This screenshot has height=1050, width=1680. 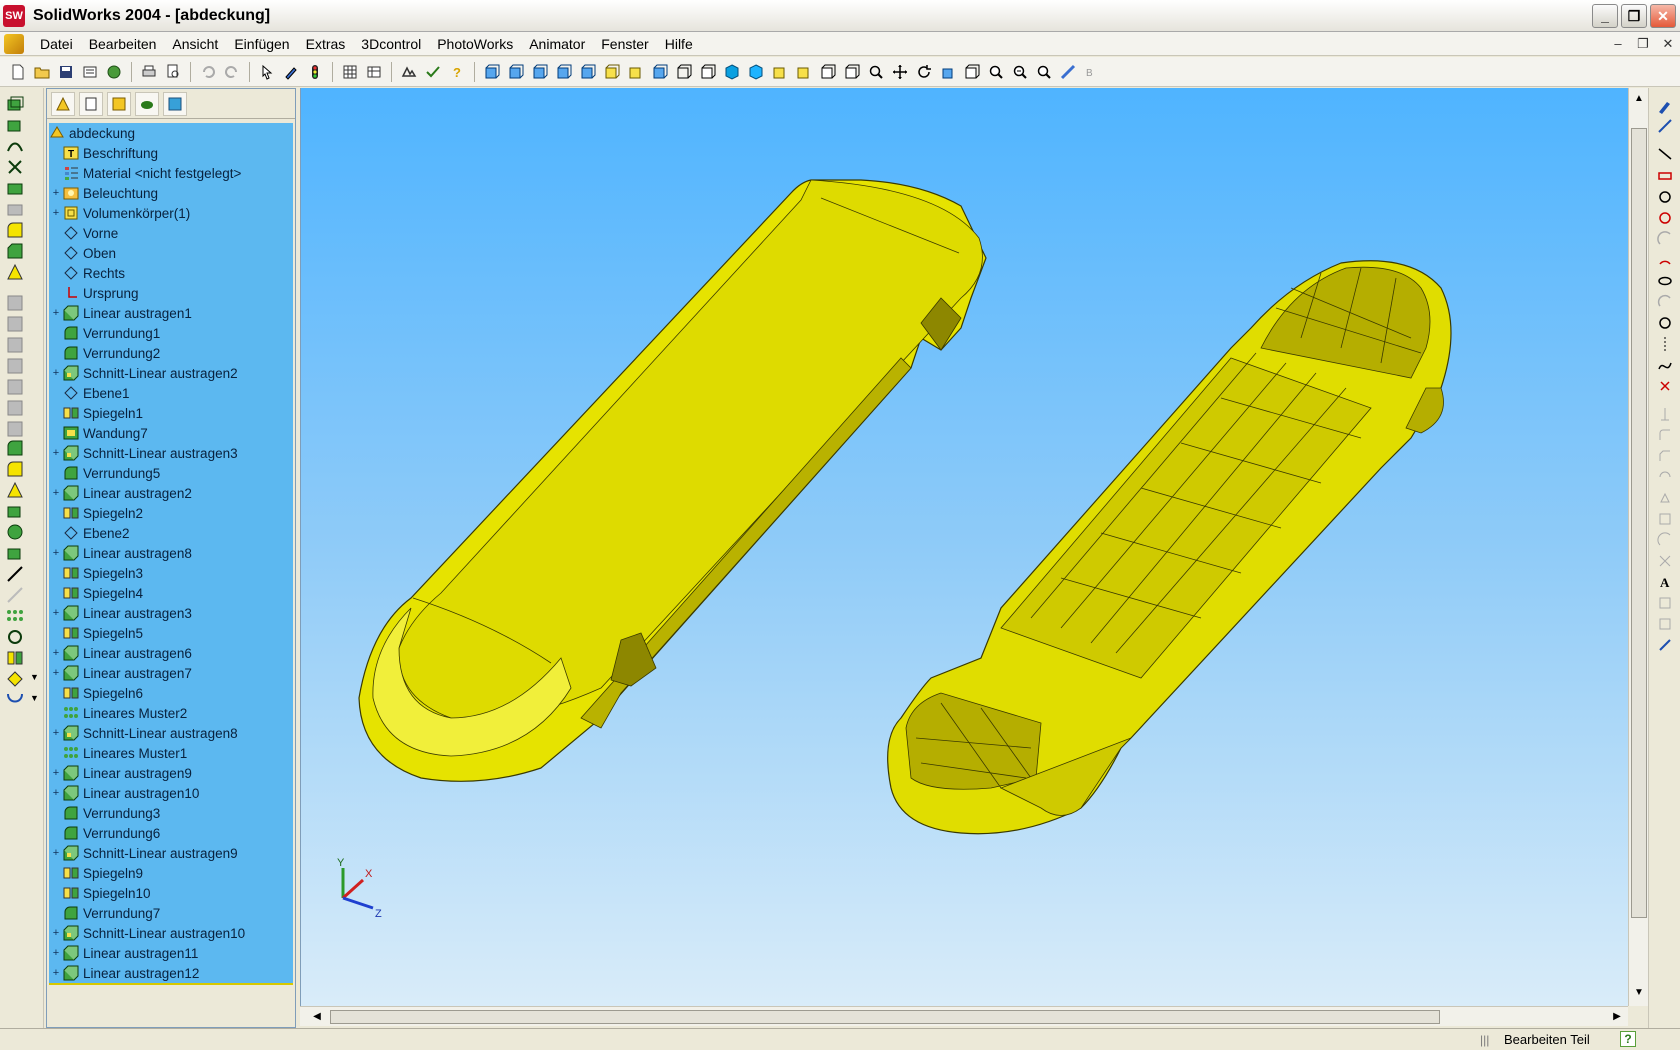 What do you see at coordinates (15, 511) in the screenshot?
I see `solid-icon` at bounding box center [15, 511].